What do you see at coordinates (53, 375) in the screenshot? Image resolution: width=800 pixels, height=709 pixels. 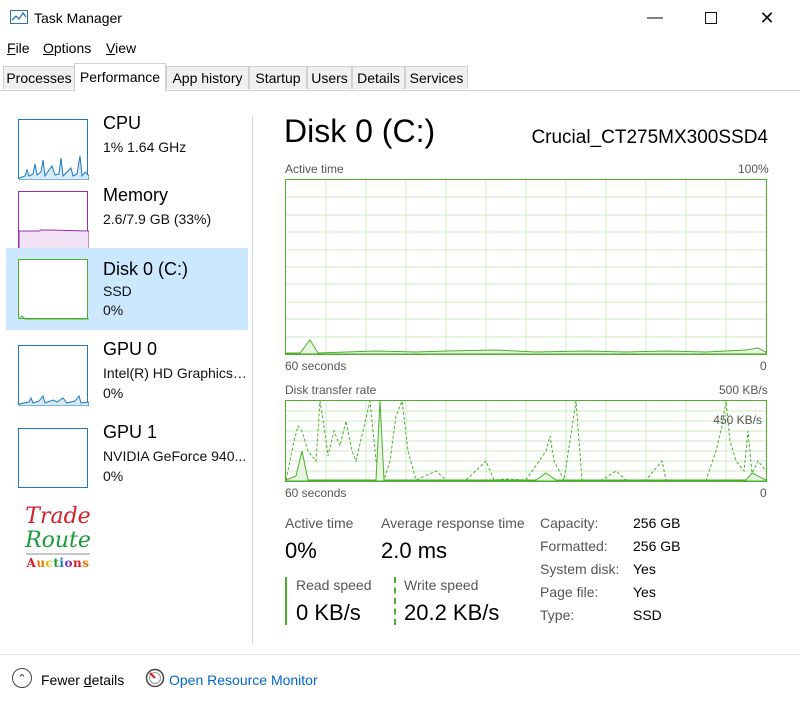 I see `gpu0-thumbnail-graph` at bounding box center [53, 375].